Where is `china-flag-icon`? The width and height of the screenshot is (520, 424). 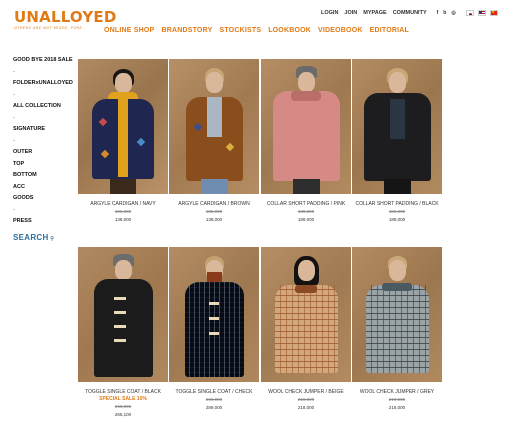 china-flag-icon is located at coordinates (493, 13).